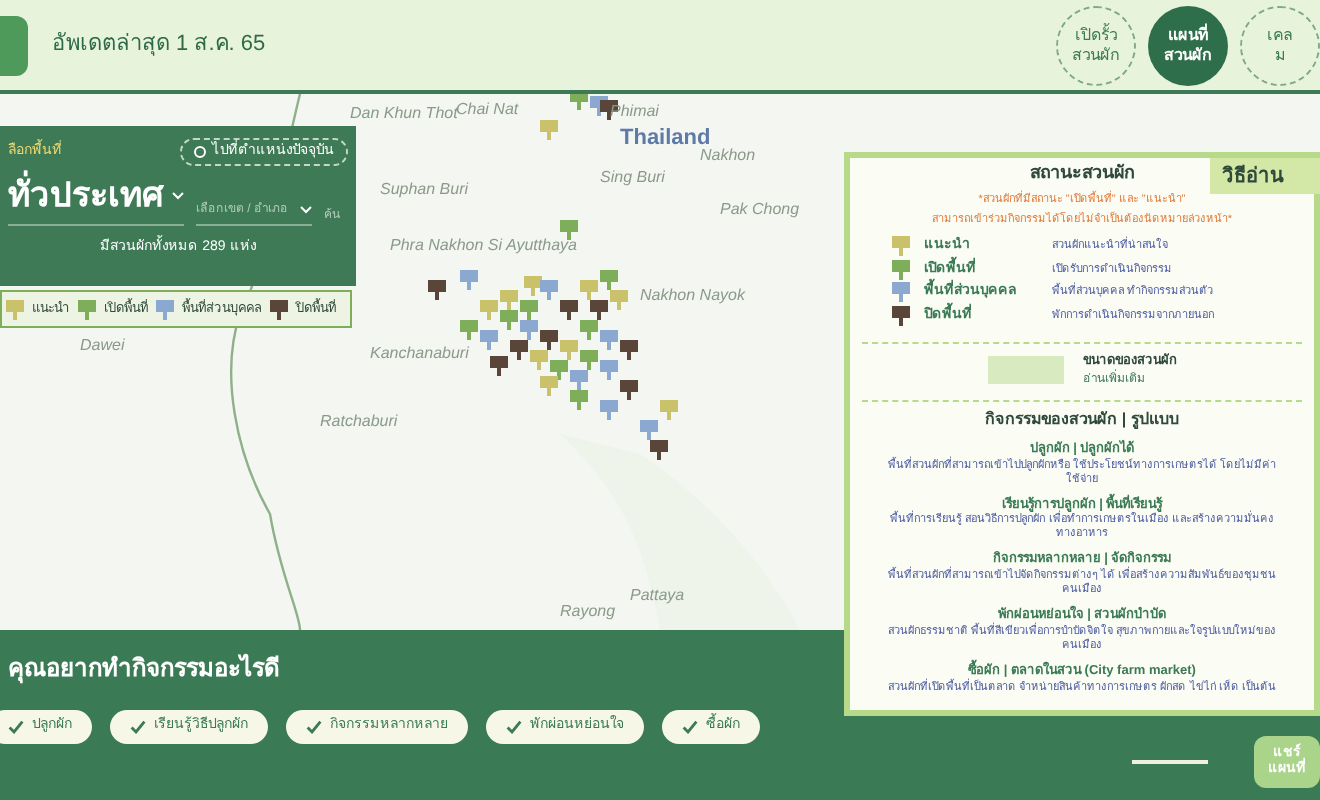  Describe the element at coordinates (424, 190) in the screenshot. I see `map-label: Suphan Buri` at that location.